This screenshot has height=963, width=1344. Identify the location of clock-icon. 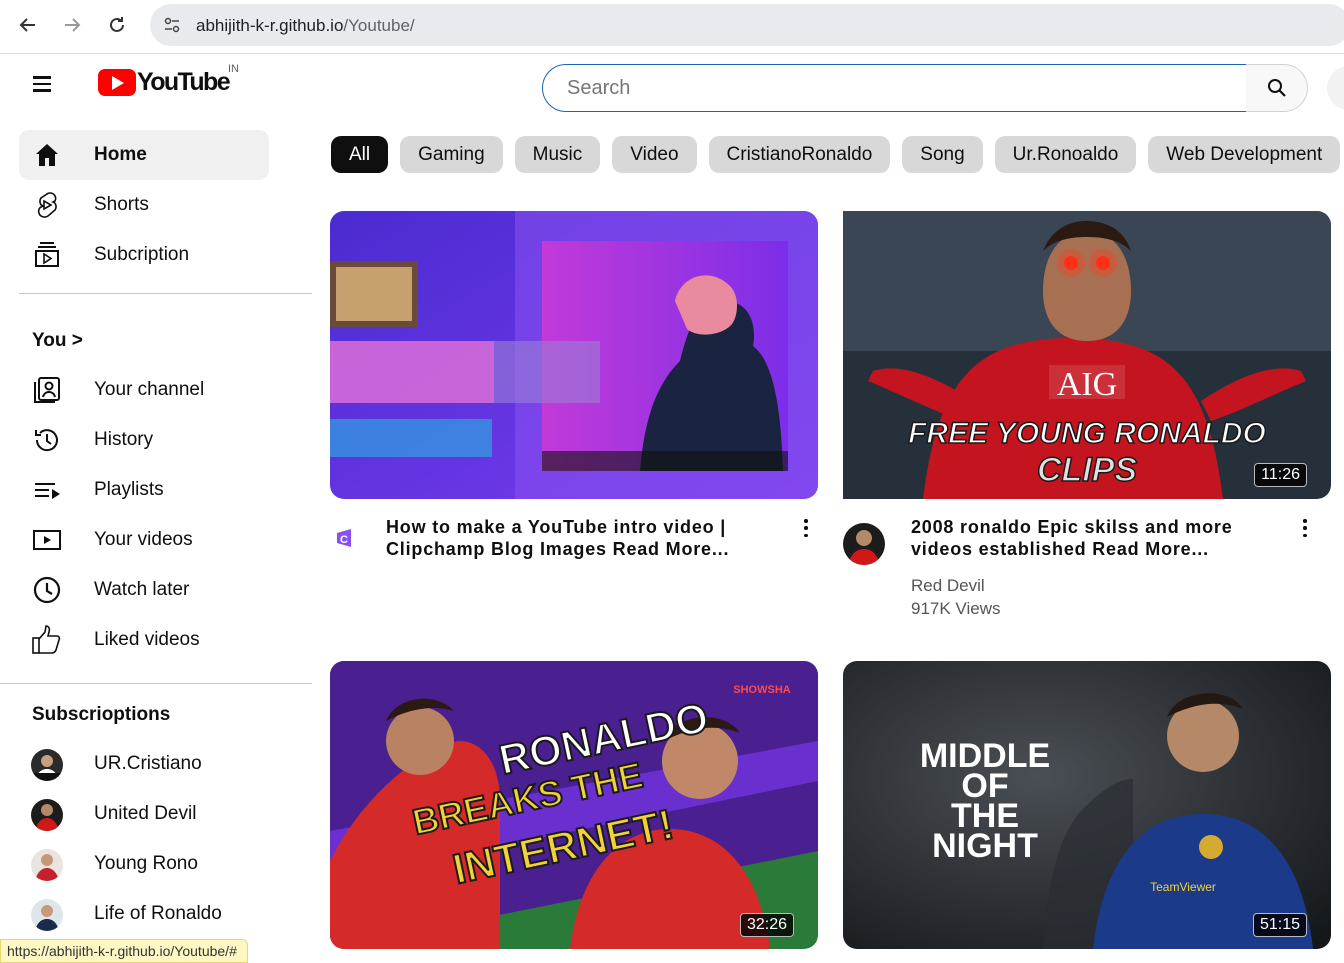
(47, 590).